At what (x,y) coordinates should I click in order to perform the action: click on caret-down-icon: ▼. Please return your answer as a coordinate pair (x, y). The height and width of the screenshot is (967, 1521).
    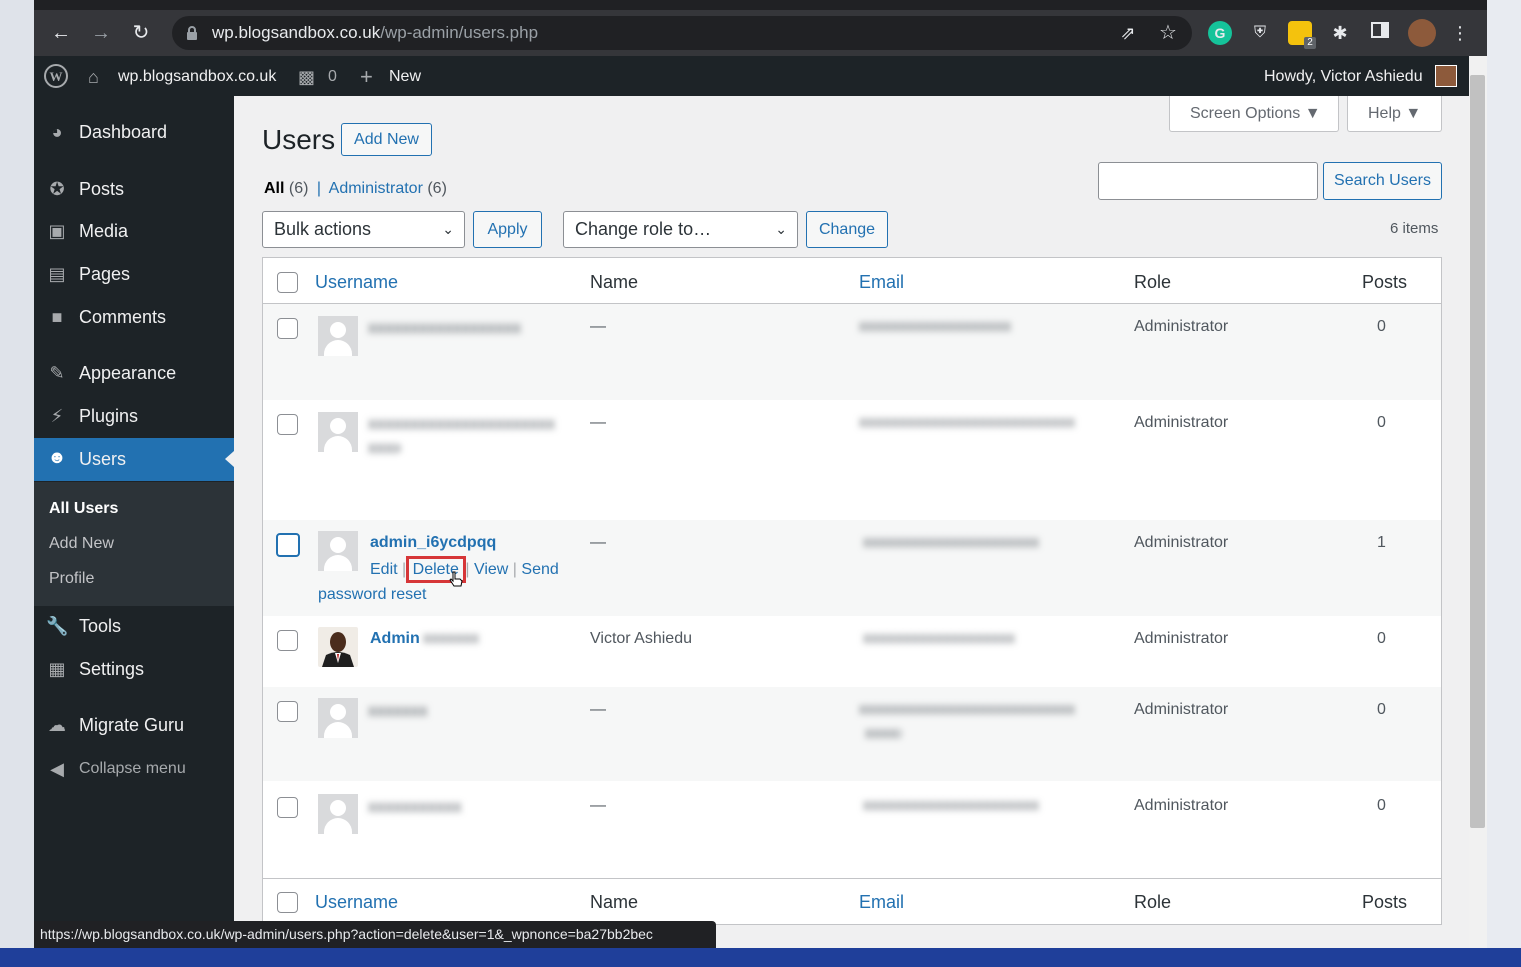
    Looking at the image, I should click on (1312, 113).